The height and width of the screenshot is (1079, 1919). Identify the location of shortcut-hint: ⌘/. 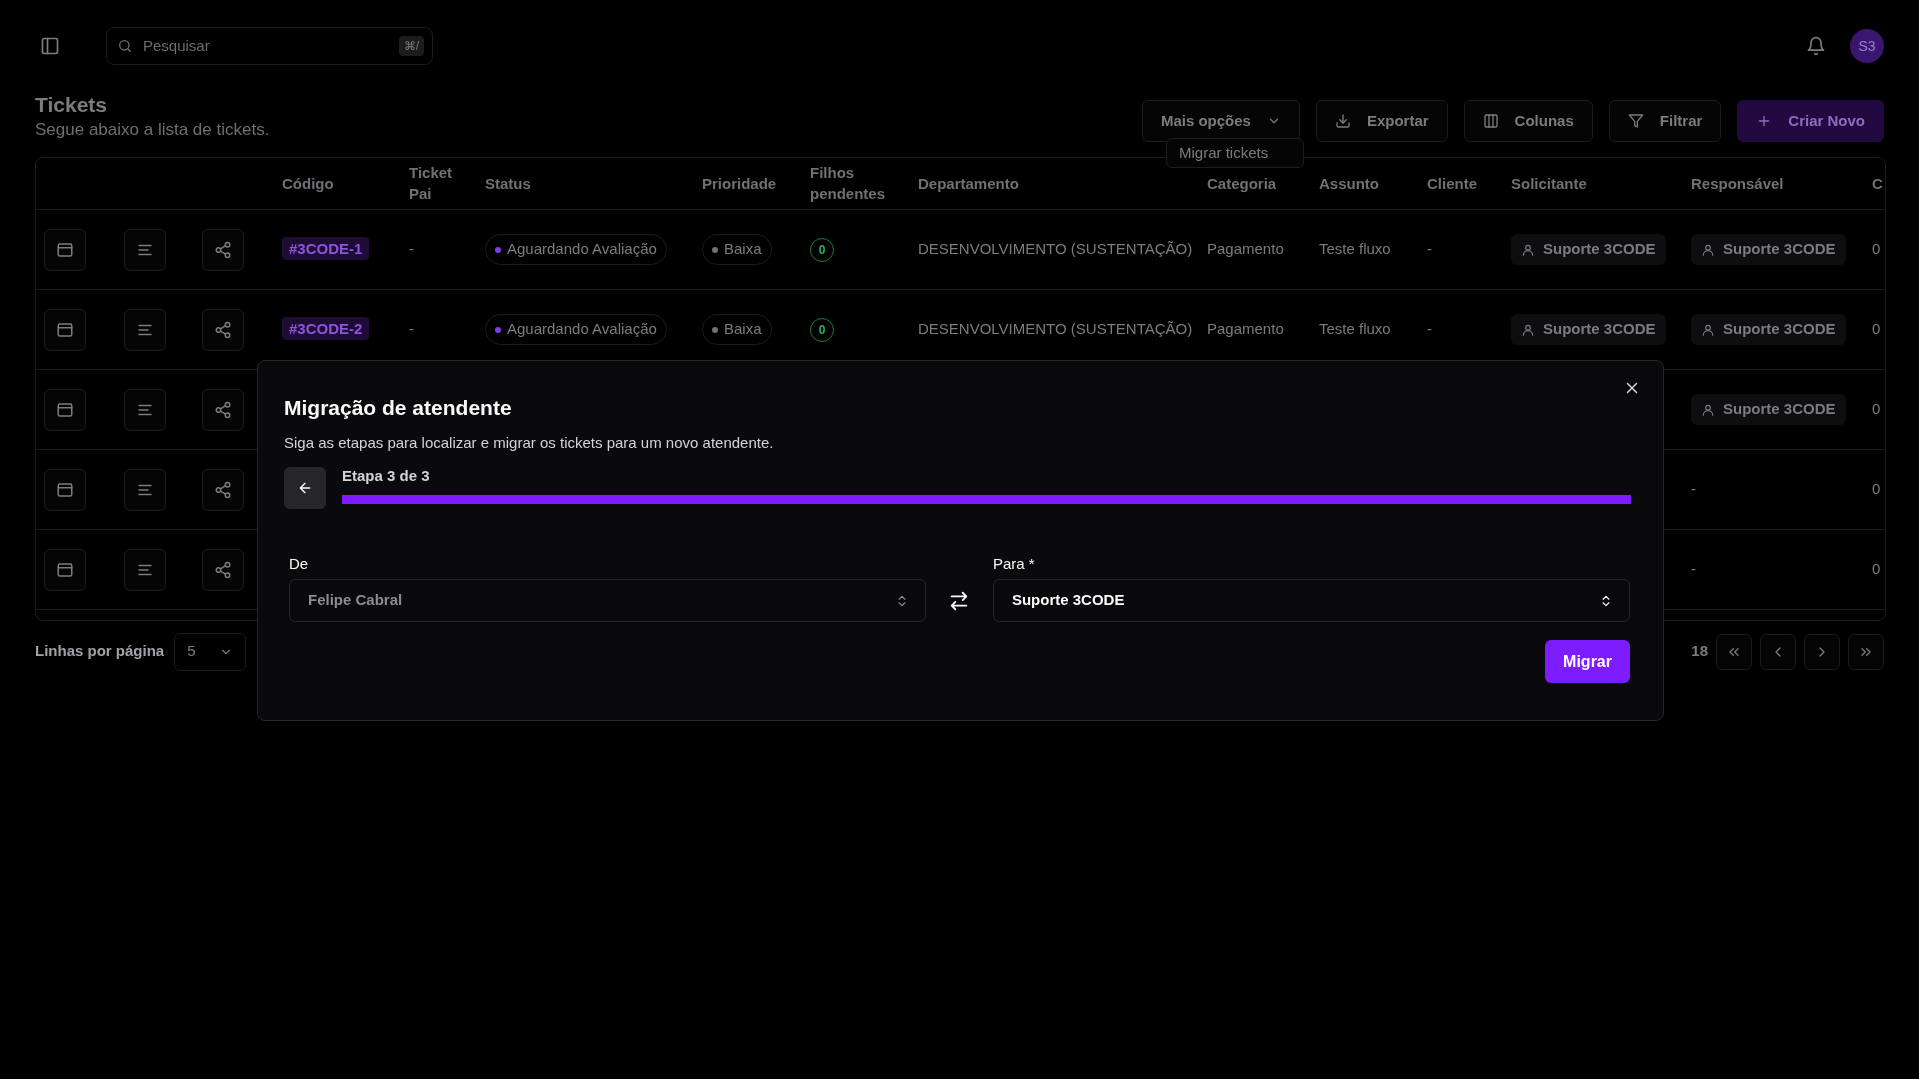
(411, 46).